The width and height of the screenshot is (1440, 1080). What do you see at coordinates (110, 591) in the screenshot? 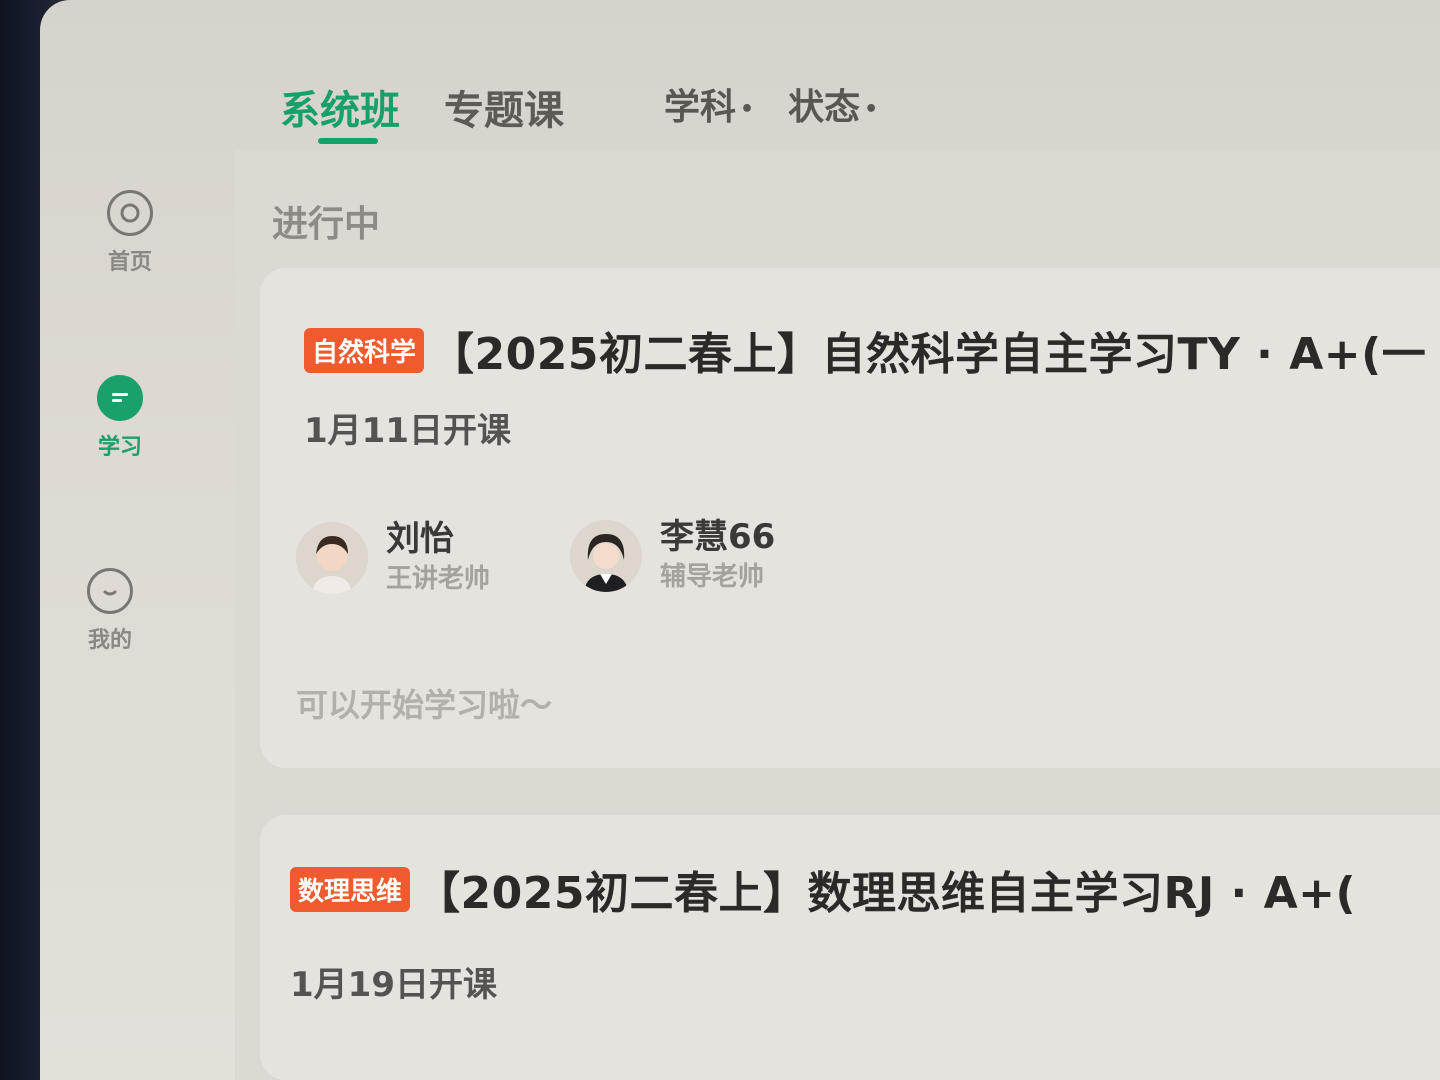
I see `profile-icon` at bounding box center [110, 591].